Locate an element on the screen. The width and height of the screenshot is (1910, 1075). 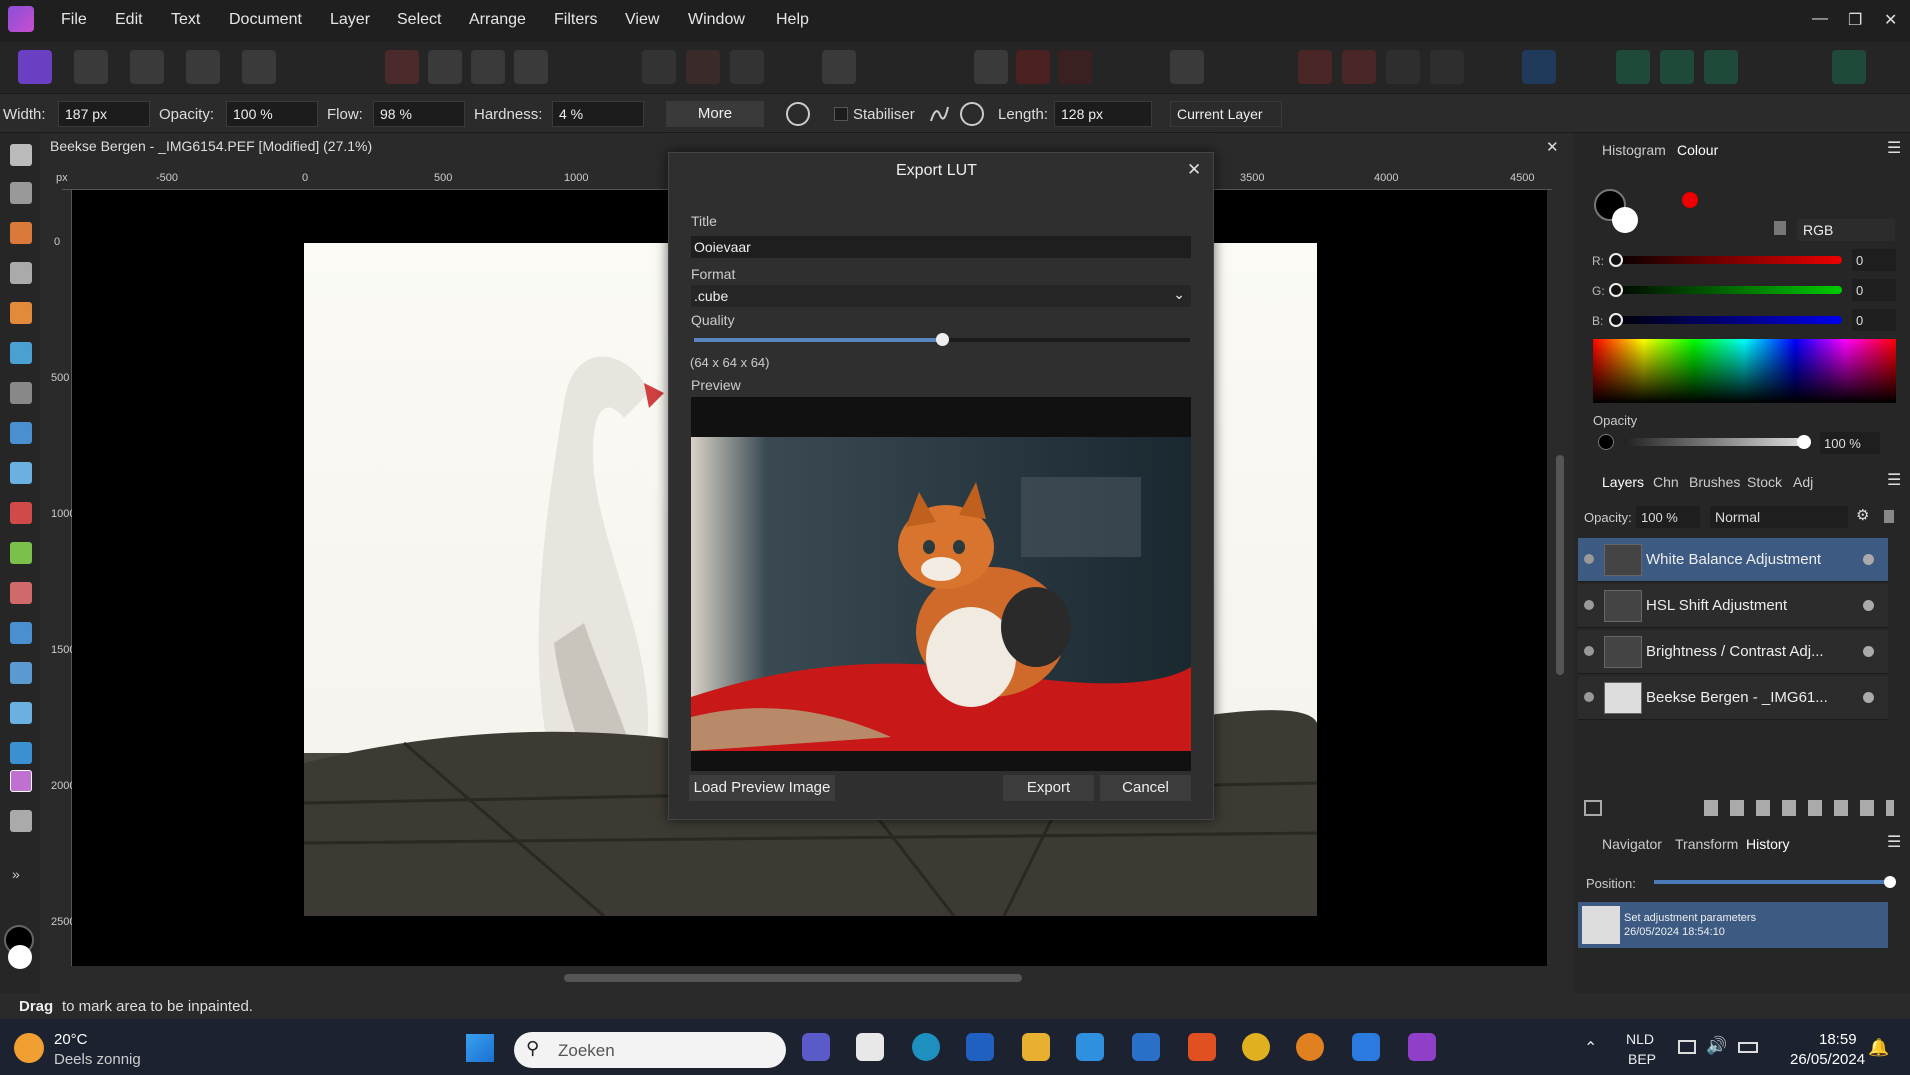
export-persona-icon is located at coordinates (259, 67).